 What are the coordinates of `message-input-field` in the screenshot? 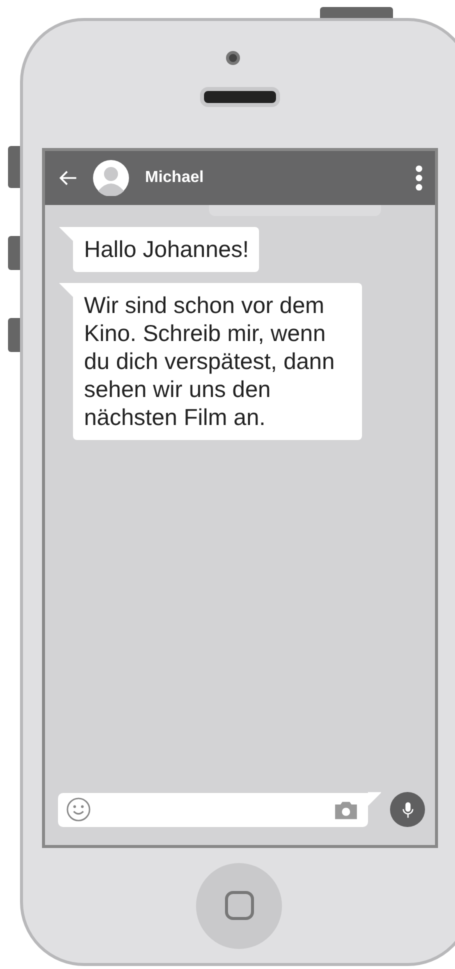 It's located at (213, 809).